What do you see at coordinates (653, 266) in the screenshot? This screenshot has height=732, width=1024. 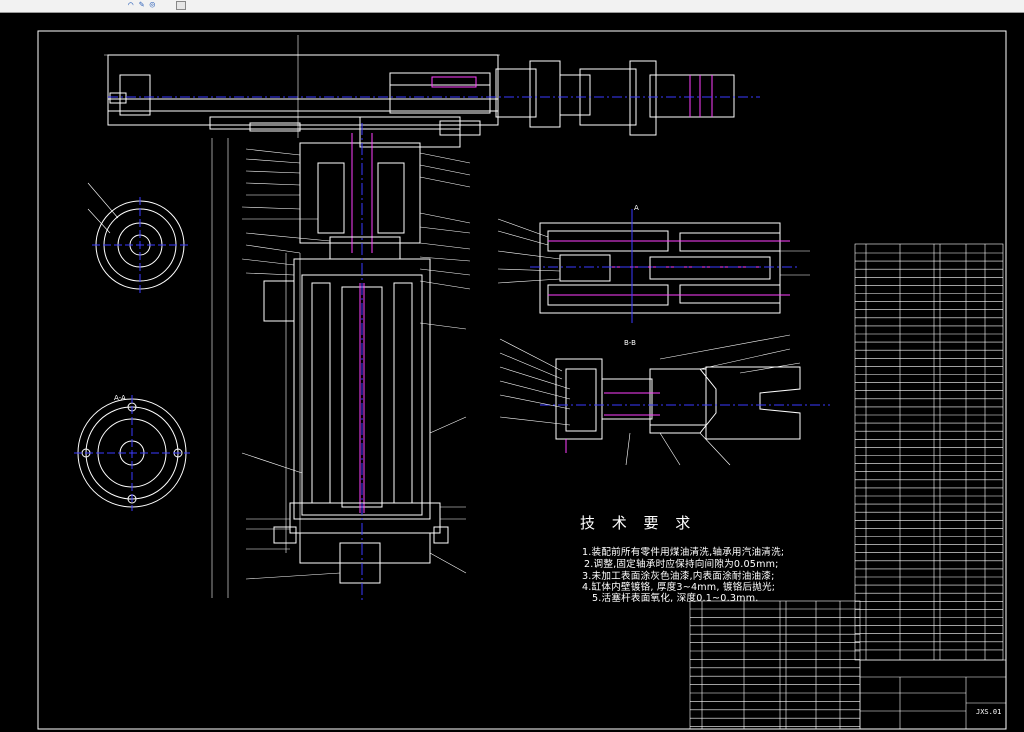 I see `section-bb-view` at bounding box center [653, 266].